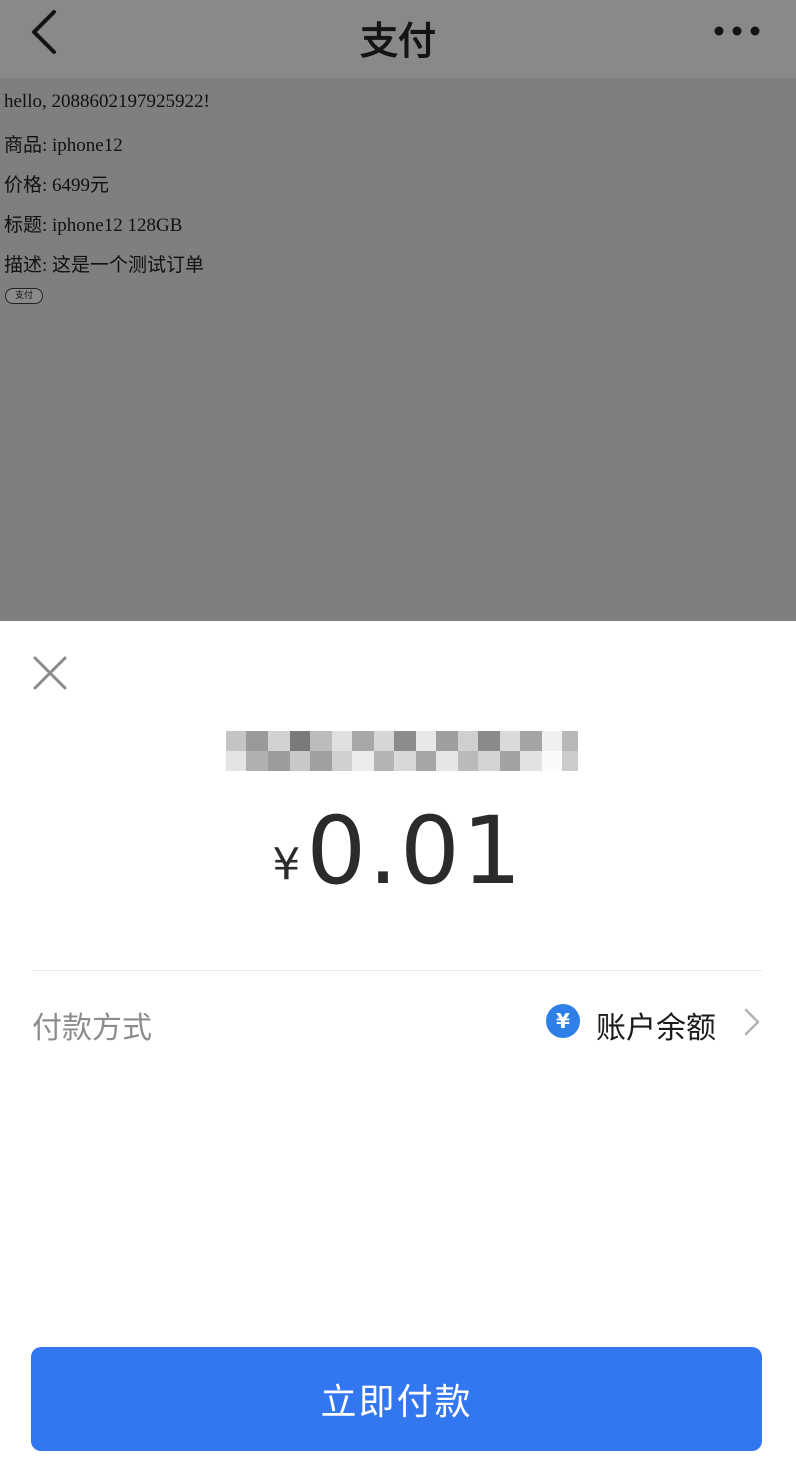 This screenshot has height=1474, width=796. What do you see at coordinates (737, 31) in the screenshot?
I see `more-options-icon` at bounding box center [737, 31].